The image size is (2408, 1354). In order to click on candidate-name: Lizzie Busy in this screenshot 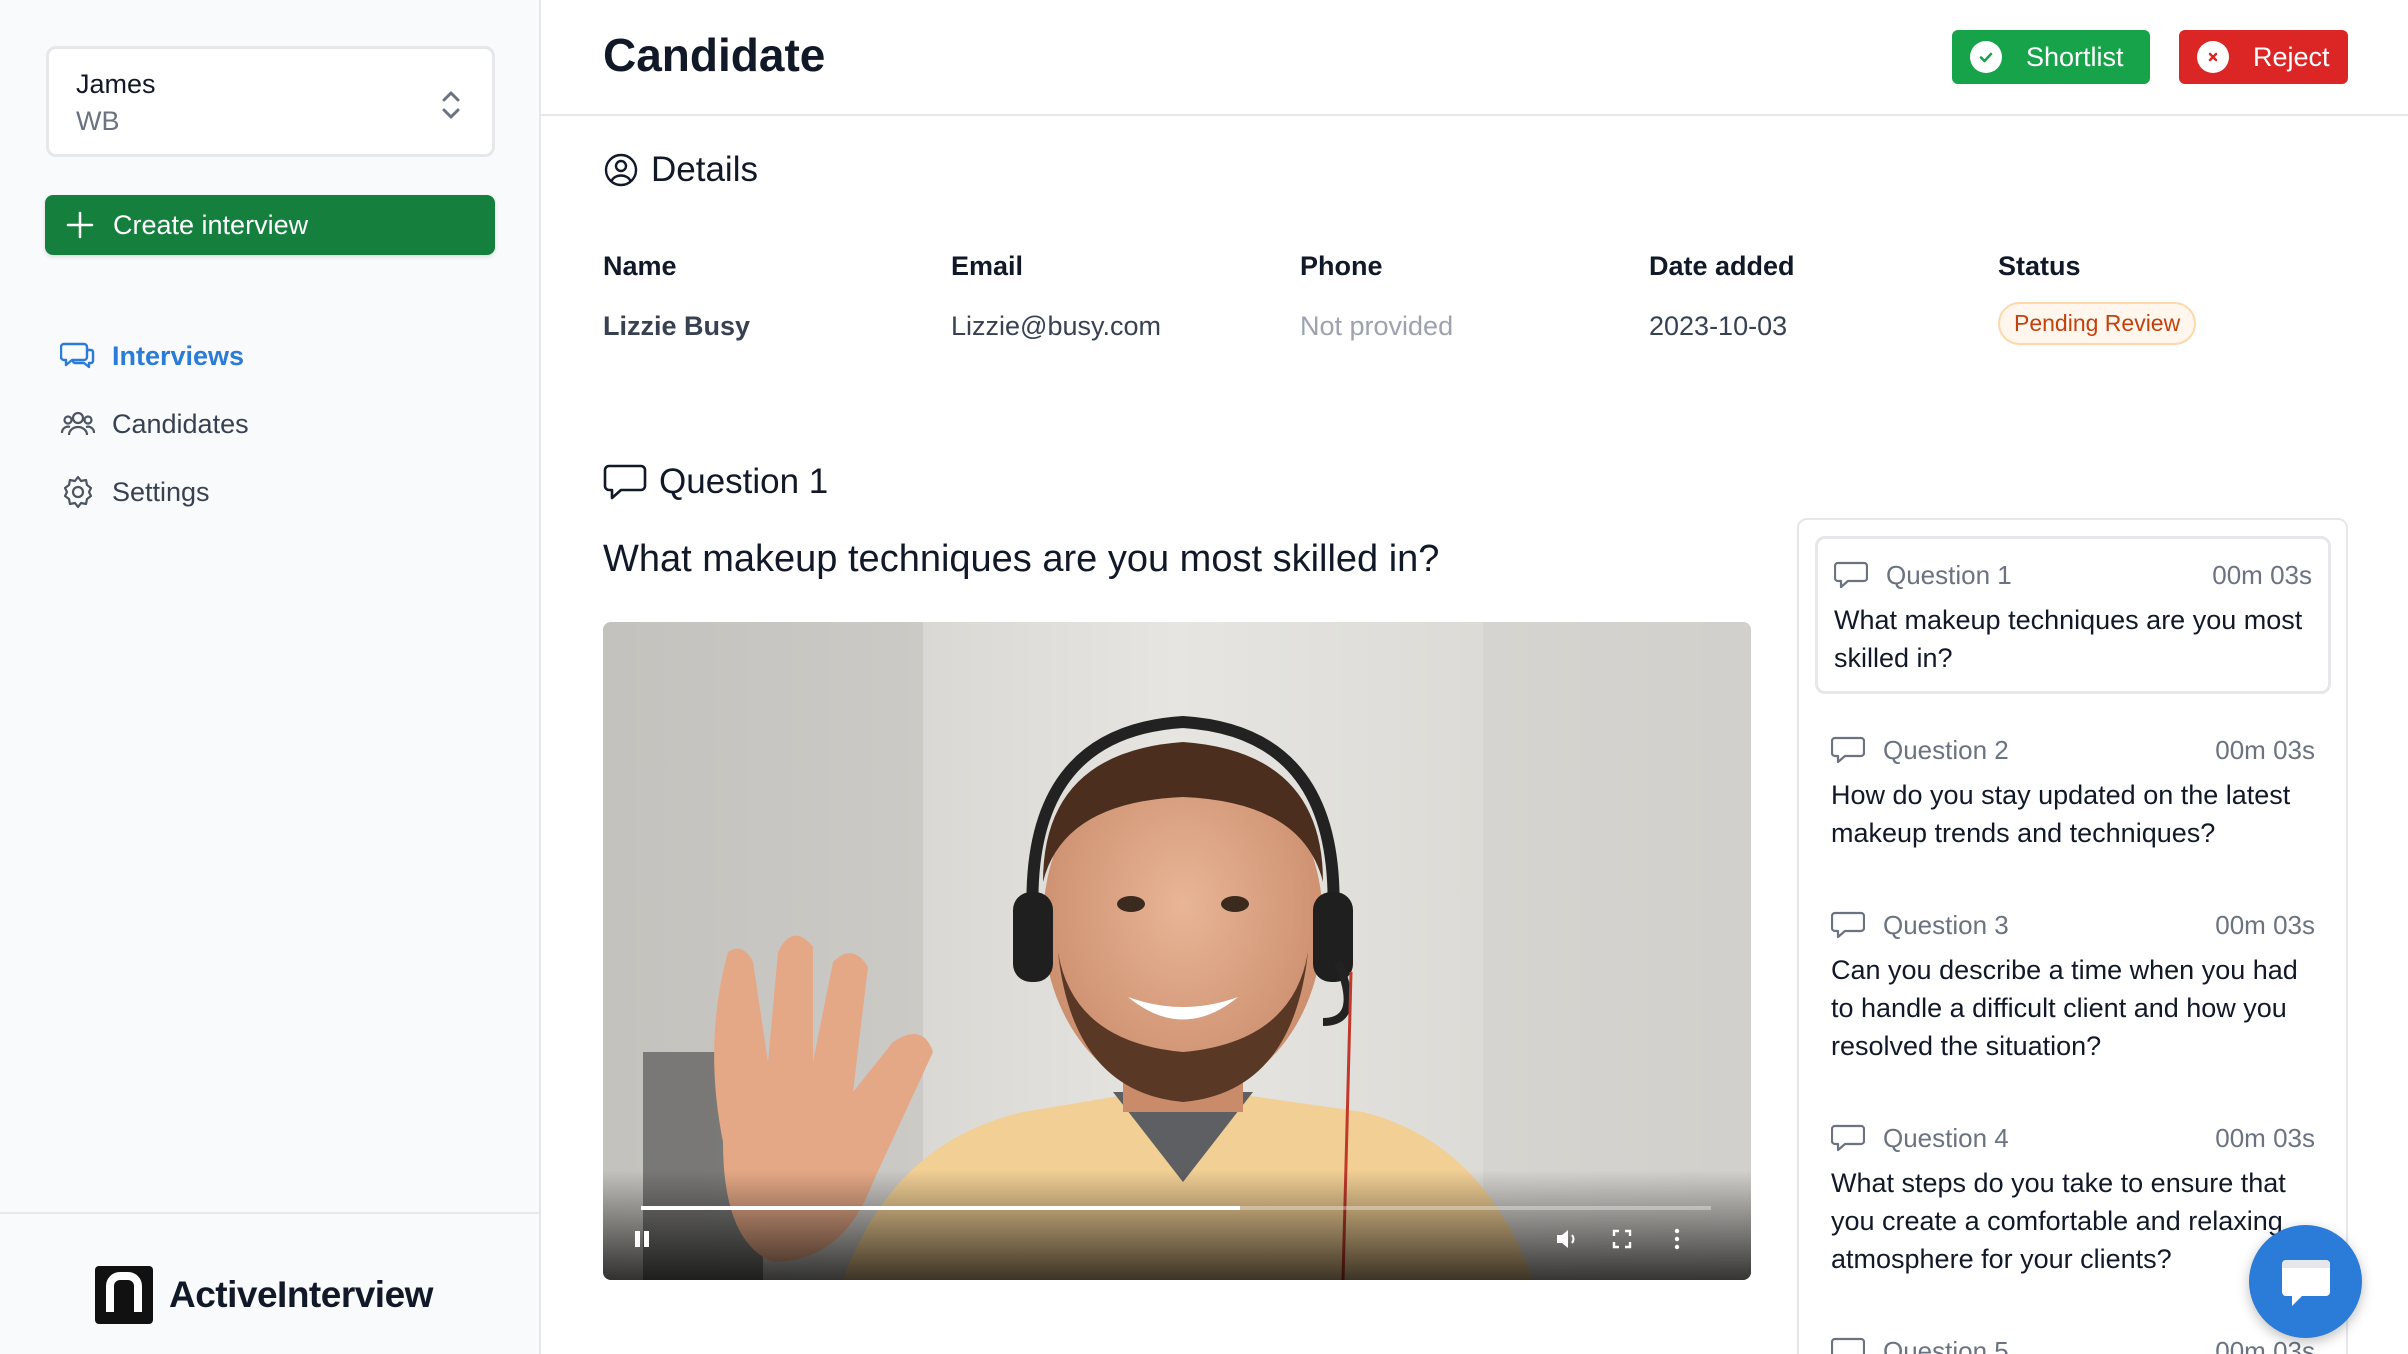, I will do `click(677, 326)`.